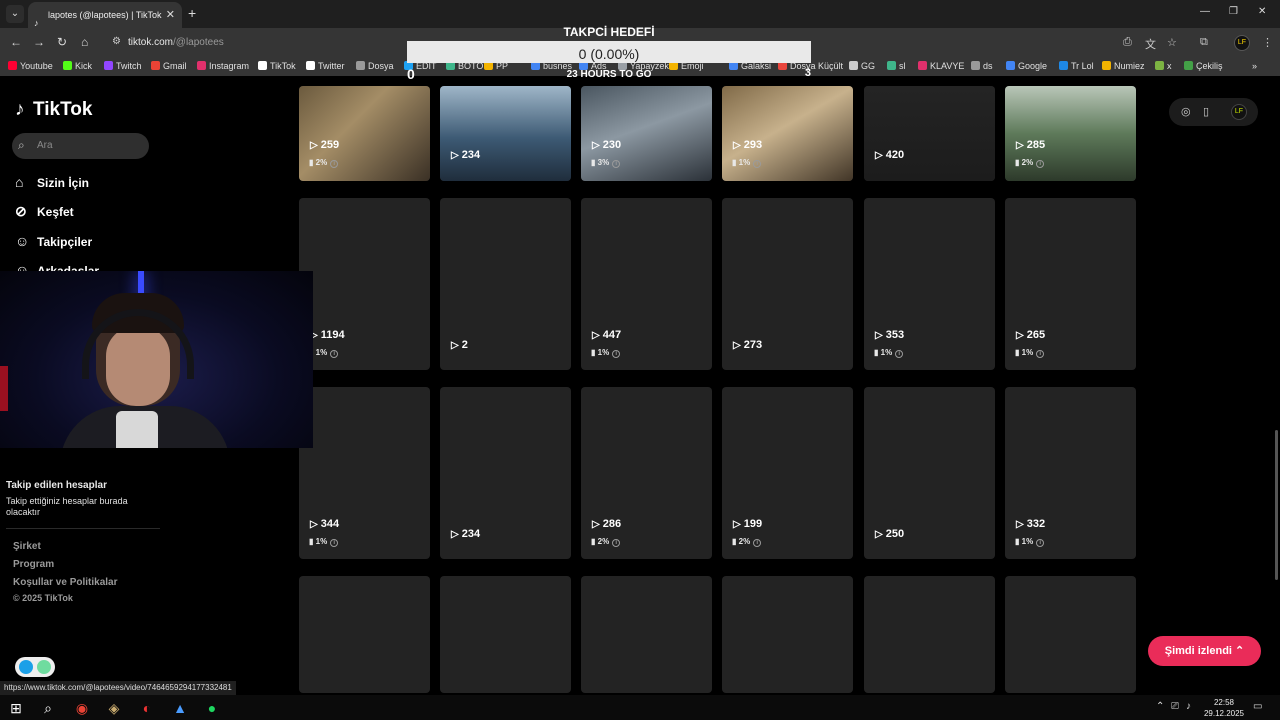  I want to click on video-card: ▷ 230 ▮ 3% i, so click(646, 133).